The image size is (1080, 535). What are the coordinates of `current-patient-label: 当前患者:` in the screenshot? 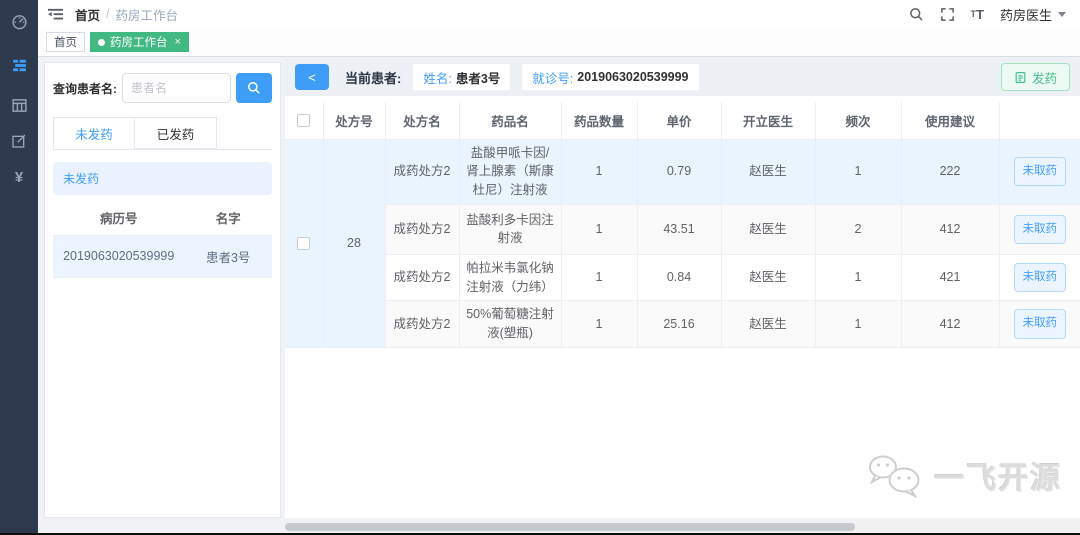 It's located at (373, 78).